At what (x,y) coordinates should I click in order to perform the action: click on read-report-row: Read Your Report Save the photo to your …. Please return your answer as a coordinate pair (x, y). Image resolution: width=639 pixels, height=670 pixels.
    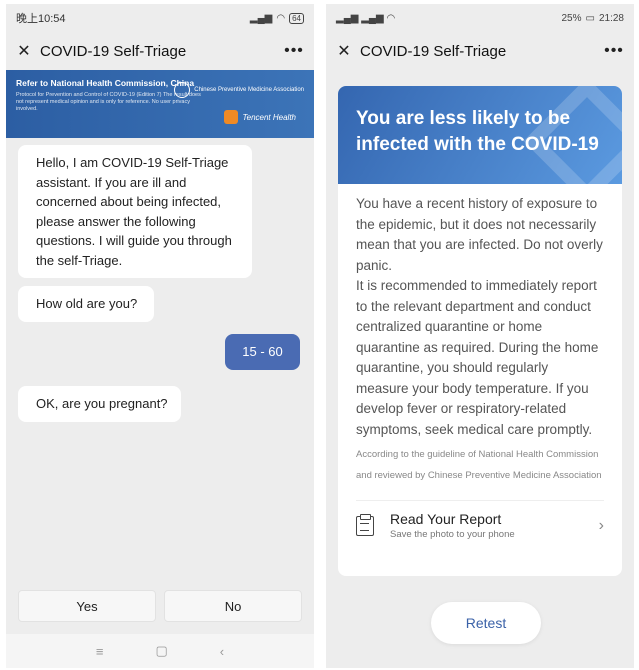
    Looking at the image, I should click on (480, 525).